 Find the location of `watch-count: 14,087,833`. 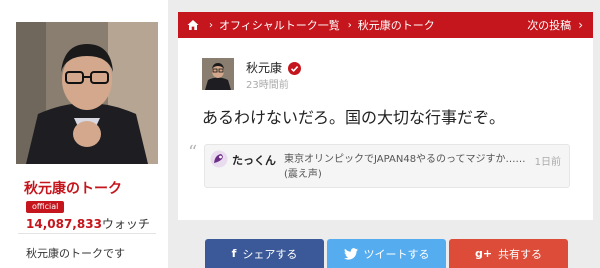

watch-count: 14,087,833 is located at coordinates (64, 224).